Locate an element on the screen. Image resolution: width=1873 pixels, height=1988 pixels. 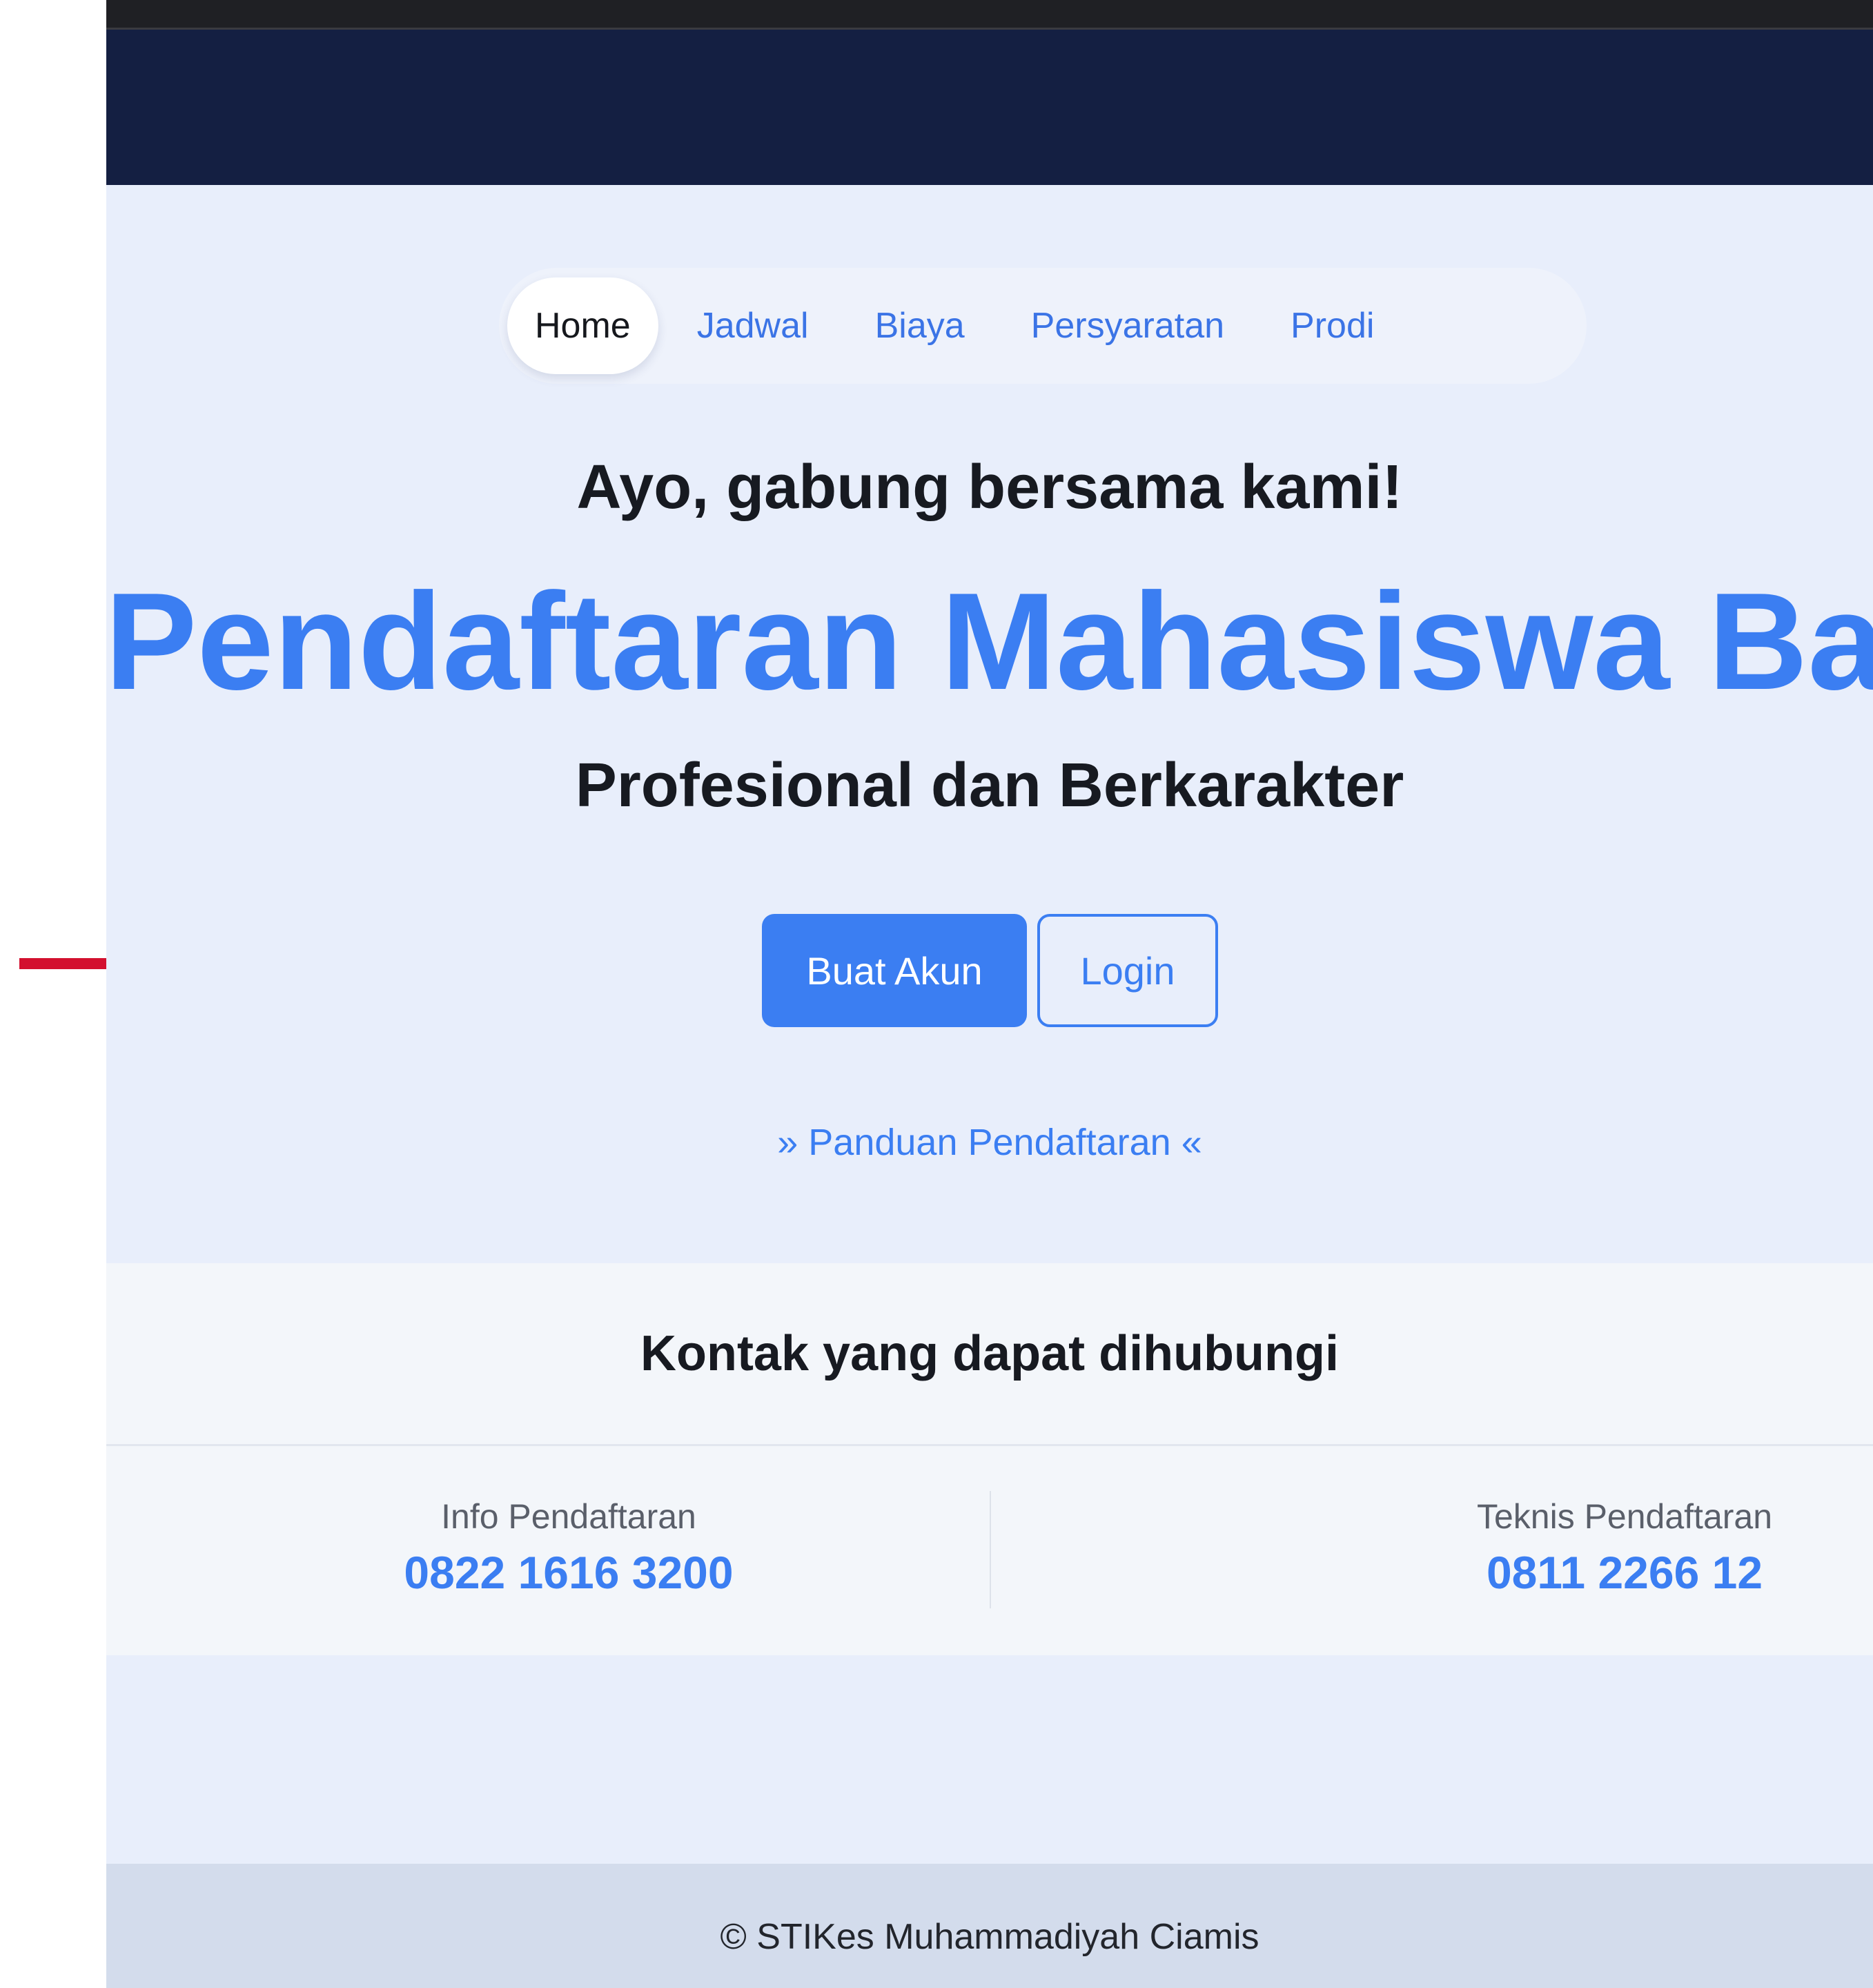
hero-headline: Ayo, gabung bersama kami! is located at coordinates (989, 487).